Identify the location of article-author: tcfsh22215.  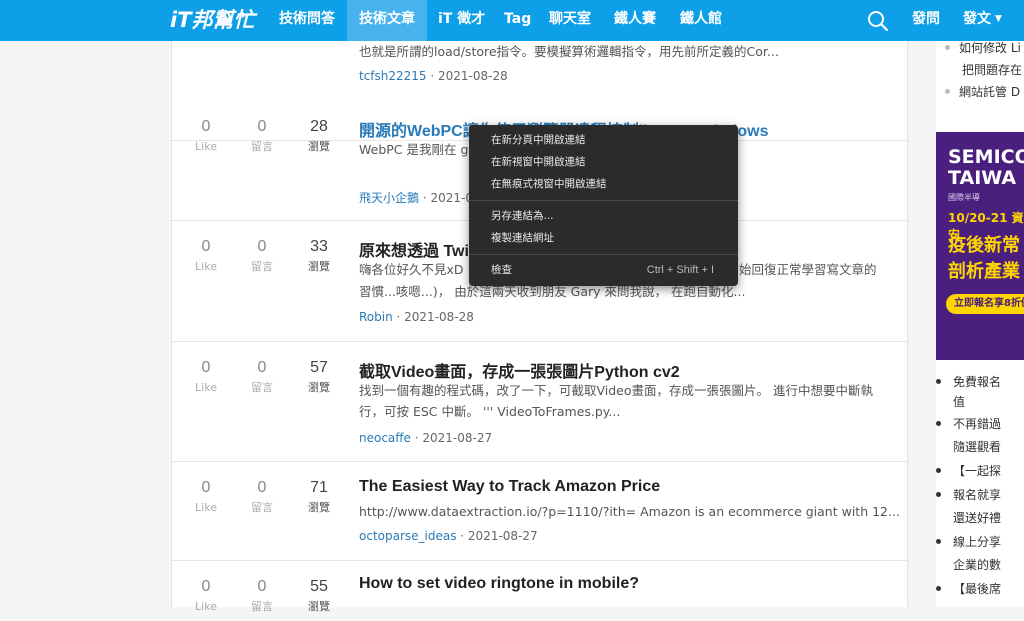
(393, 76).